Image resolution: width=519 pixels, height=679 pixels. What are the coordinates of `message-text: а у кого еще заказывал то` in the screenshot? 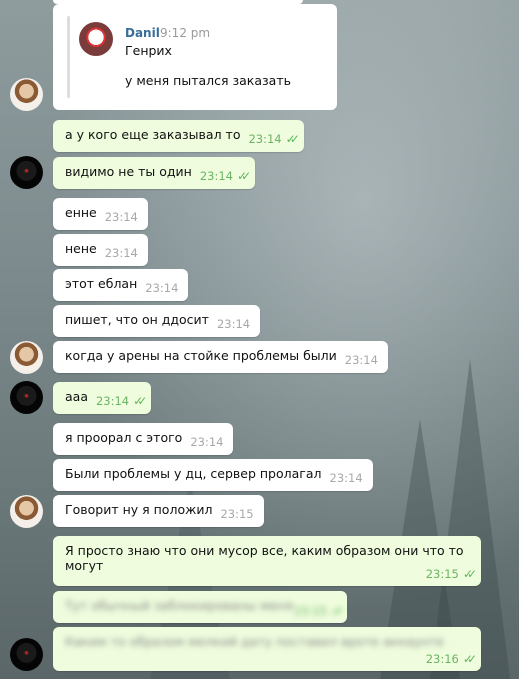 It's located at (153, 134).